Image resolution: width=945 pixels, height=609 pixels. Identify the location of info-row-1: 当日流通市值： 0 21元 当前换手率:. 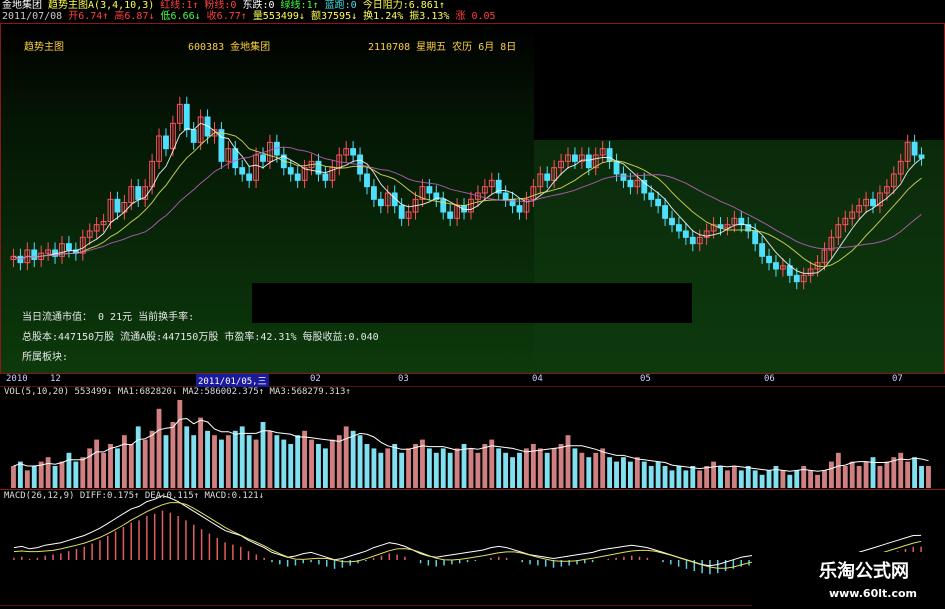
(108, 317).